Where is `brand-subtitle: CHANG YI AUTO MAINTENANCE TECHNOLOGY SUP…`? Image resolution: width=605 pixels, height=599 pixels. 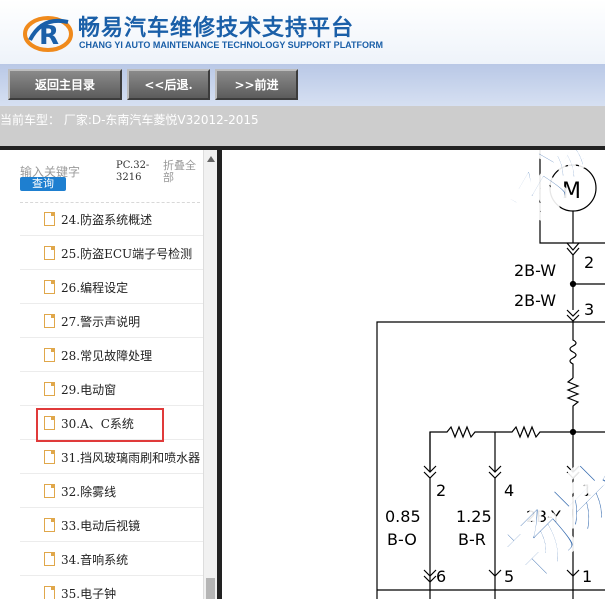
brand-subtitle: CHANG YI AUTO MAINTENANCE TECHNOLOGY SUP… is located at coordinates (231, 45).